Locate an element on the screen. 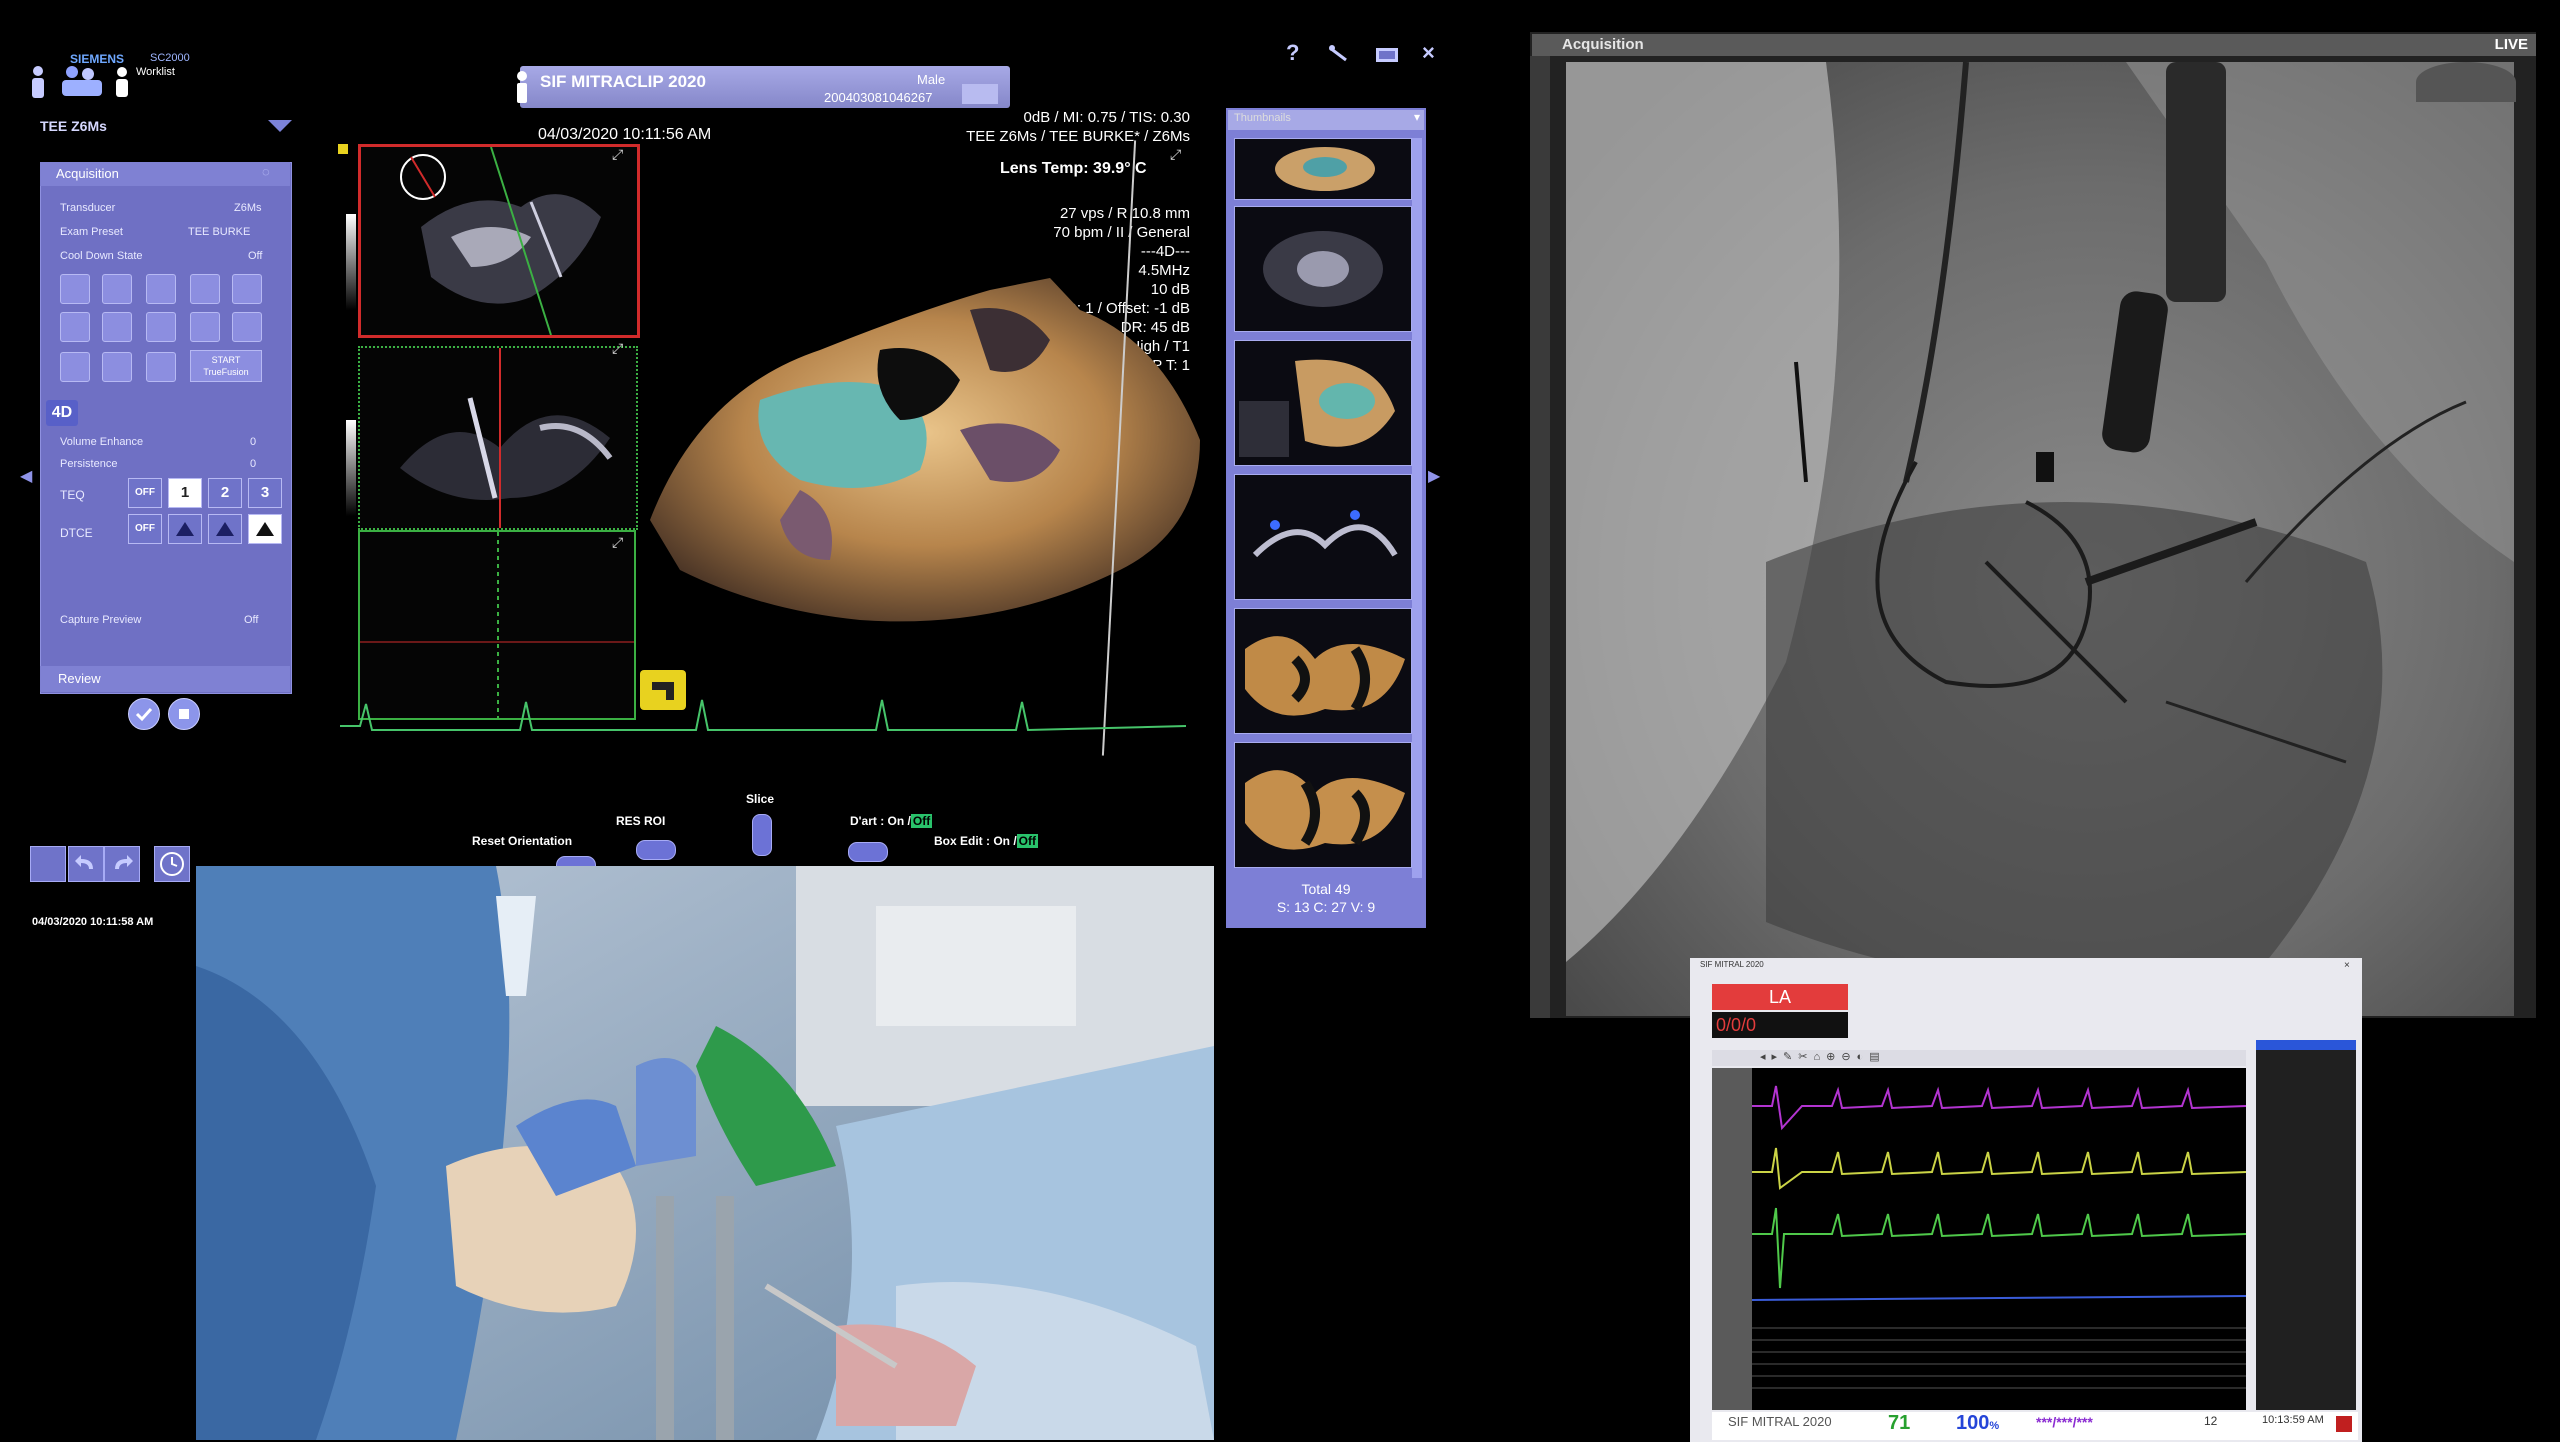 Image resolution: width=2560 pixels, height=1442 pixels. mpr-viewport-a is located at coordinates (499, 241).